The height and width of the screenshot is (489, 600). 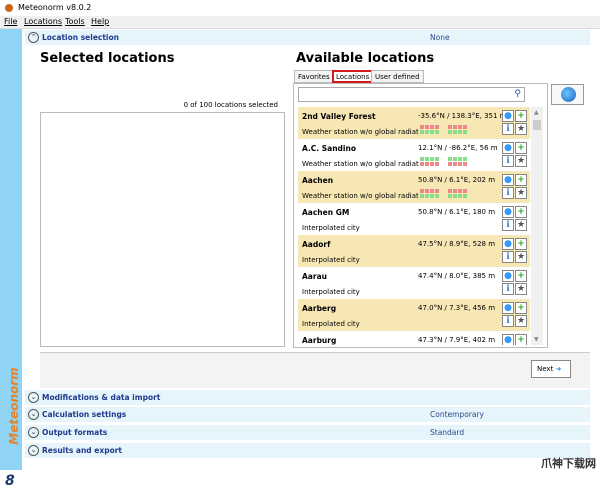 What do you see at coordinates (365, 58) in the screenshot?
I see `available-locations-heading: Available locations` at bounding box center [365, 58].